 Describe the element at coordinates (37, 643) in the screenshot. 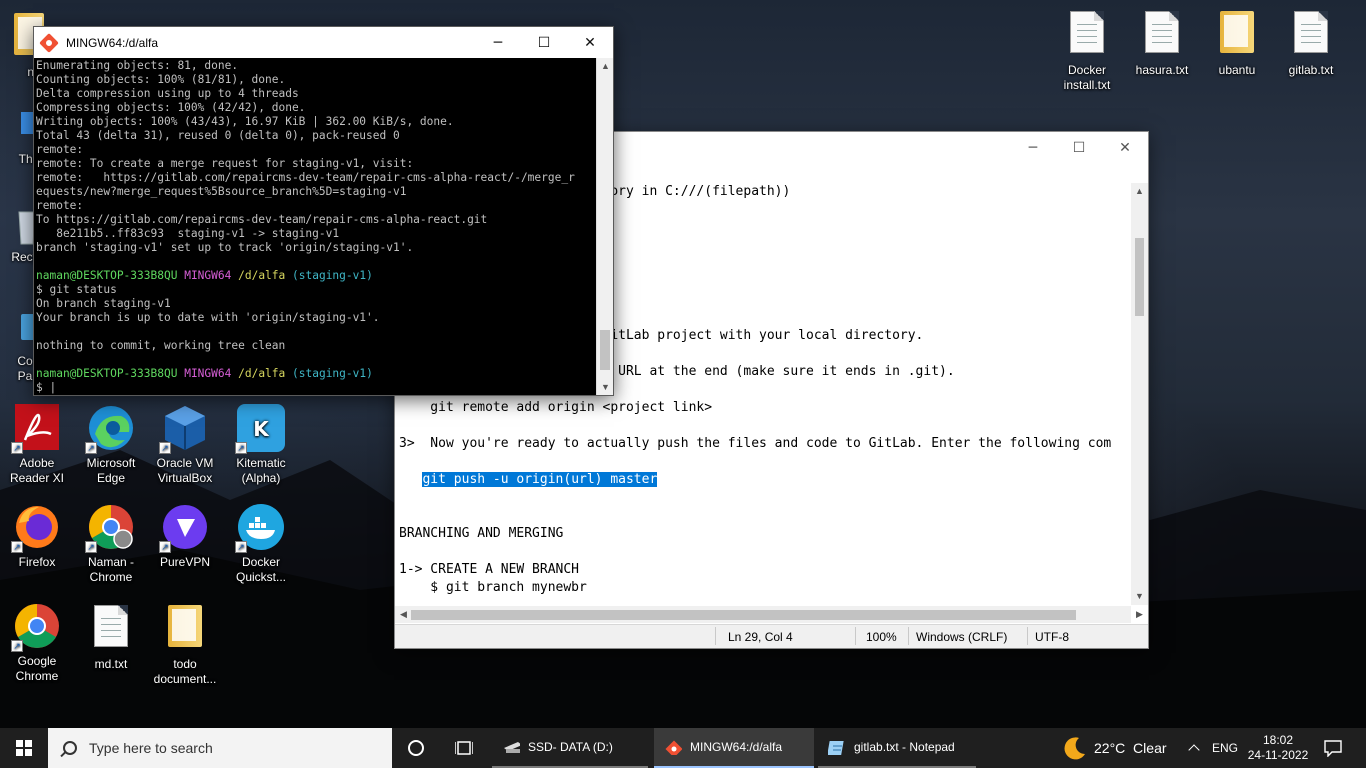

I see `desktop-icon-google-chrome: ↗ Google Chrome` at that location.